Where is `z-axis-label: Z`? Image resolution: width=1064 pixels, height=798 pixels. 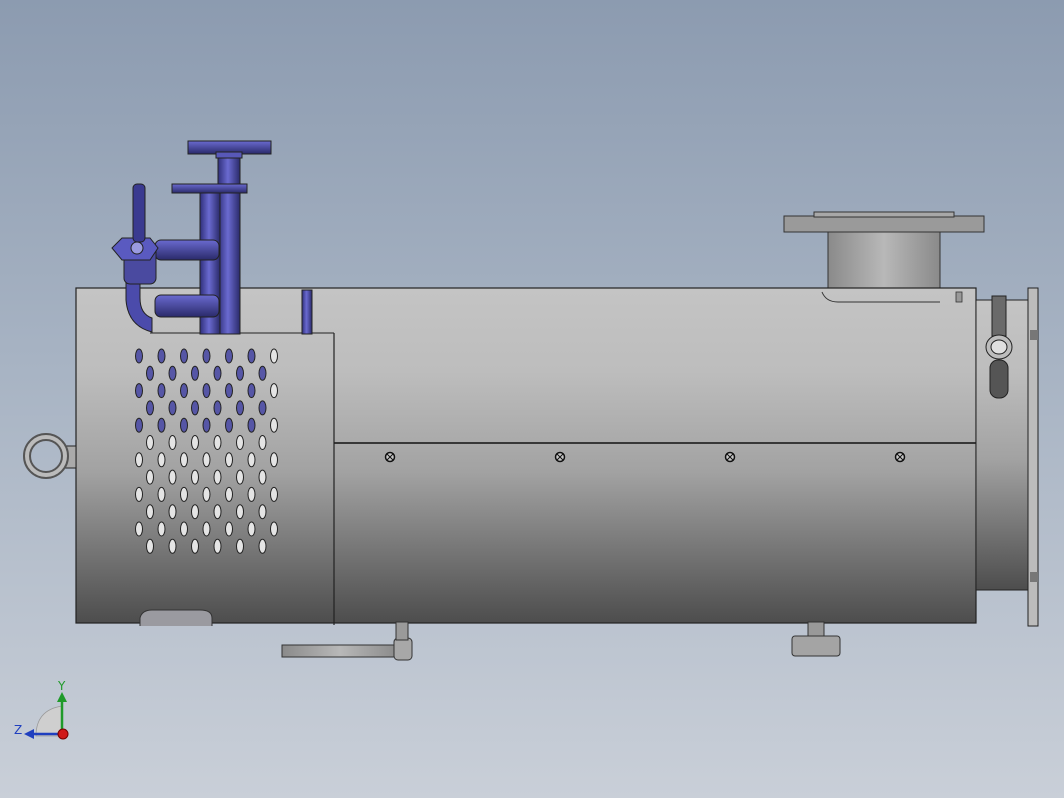
z-axis-label: Z is located at coordinates (18, 730).